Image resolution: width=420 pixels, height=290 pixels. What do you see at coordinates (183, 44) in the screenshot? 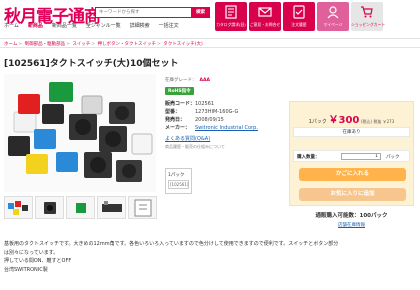
I see `breadcrumb-item: タクトスイッチ(大)` at bounding box center [183, 44].